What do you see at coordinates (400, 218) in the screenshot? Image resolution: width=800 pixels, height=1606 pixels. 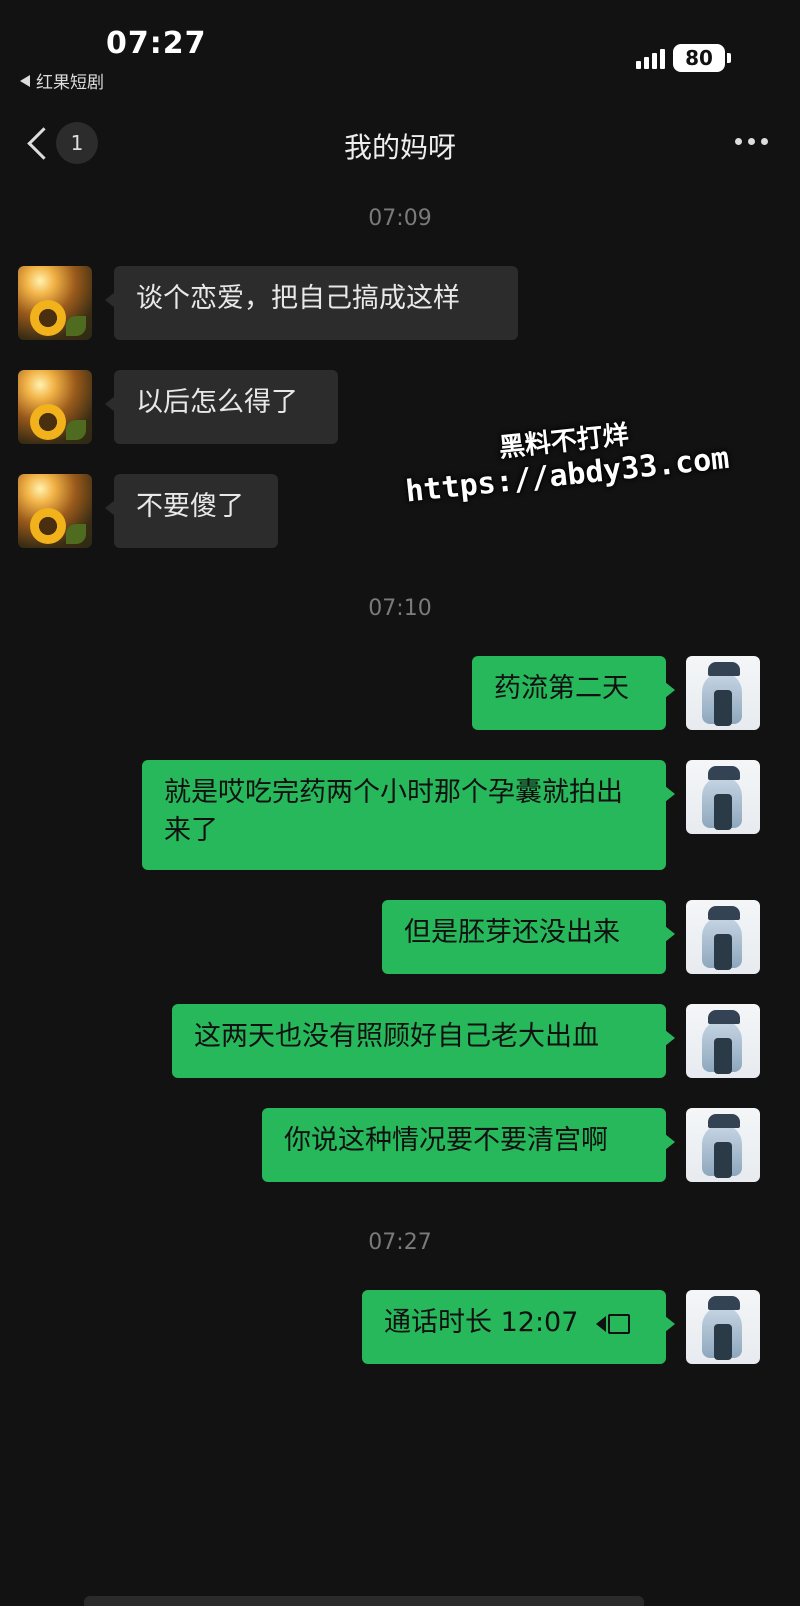 I see `message-timestamp: 07:09` at bounding box center [400, 218].